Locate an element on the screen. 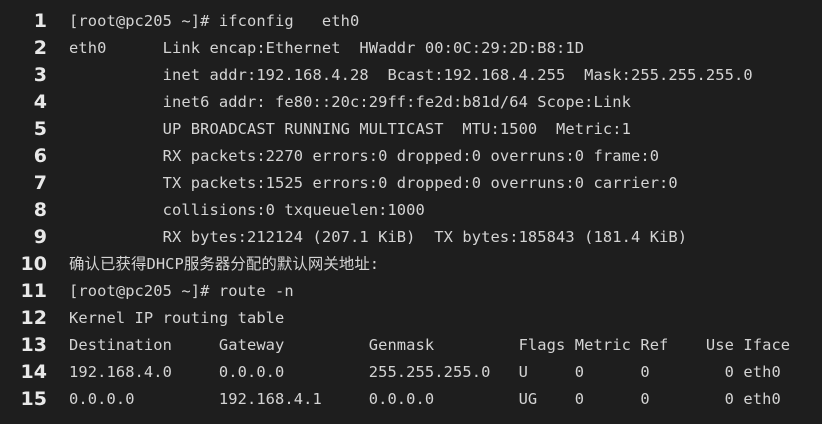 The width and height of the screenshot is (822, 424). line-number: 3 is located at coordinates (40, 75).